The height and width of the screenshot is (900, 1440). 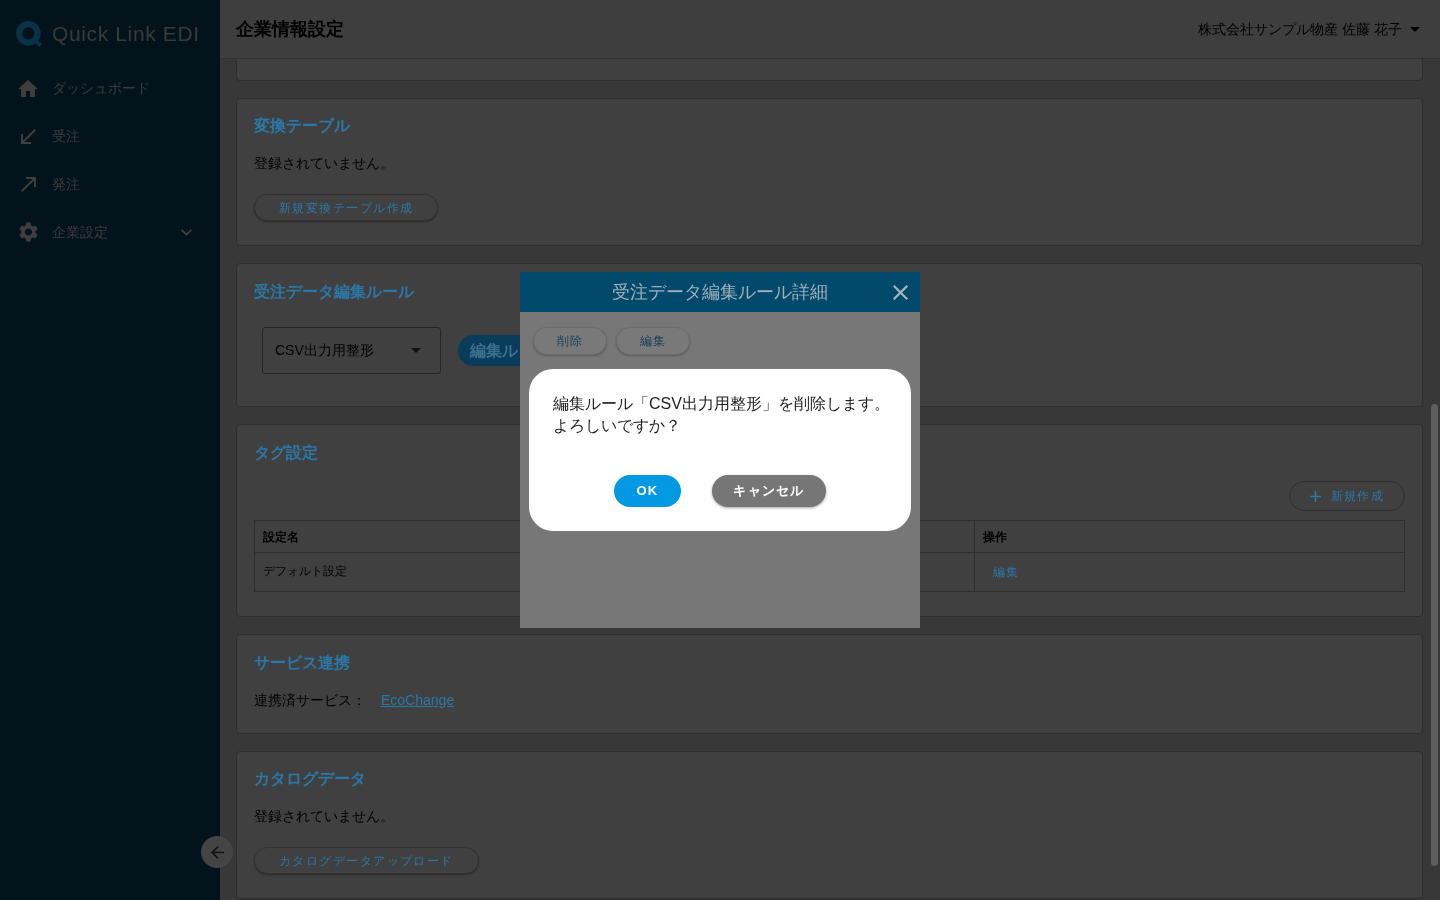 What do you see at coordinates (28, 88) in the screenshot?
I see `home-icon` at bounding box center [28, 88].